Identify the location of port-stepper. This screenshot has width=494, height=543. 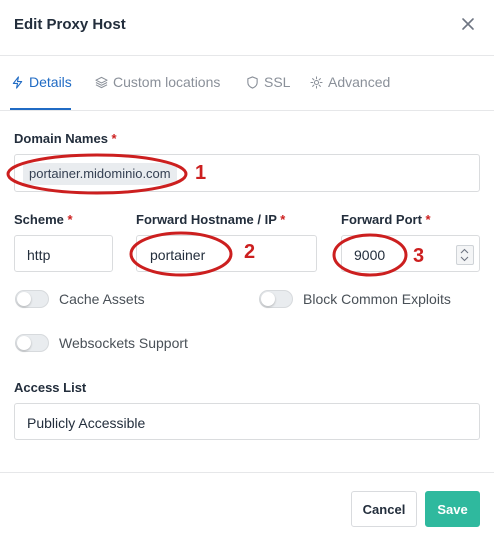
(465, 255).